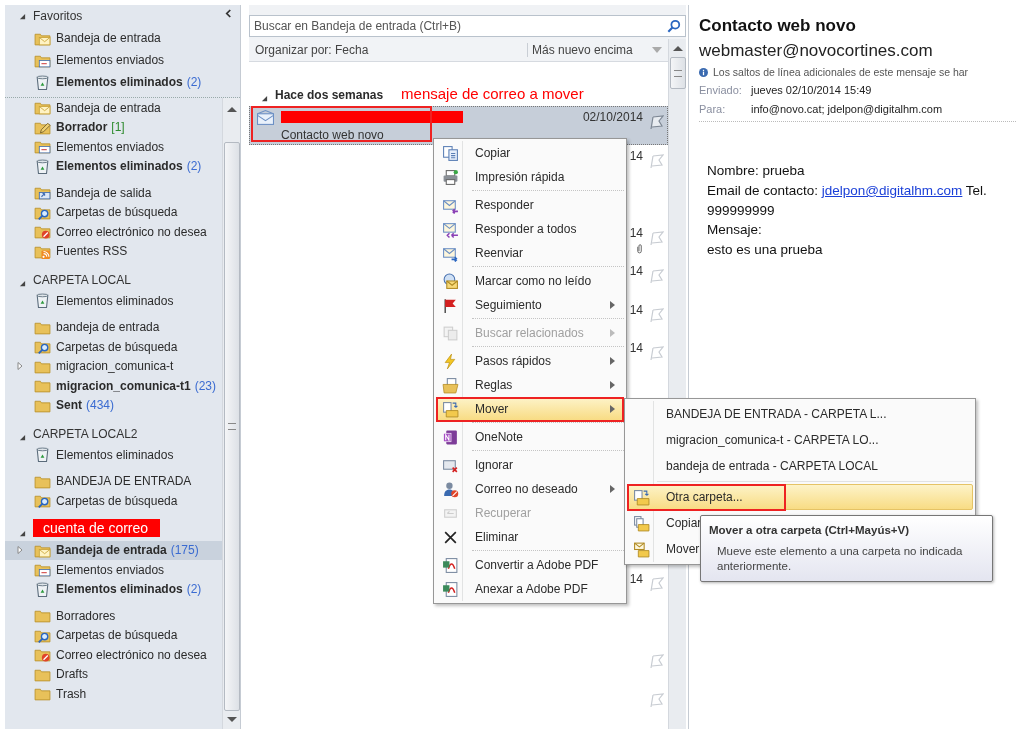  I want to click on annotation-label: cuenta de correo, so click(97, 527).